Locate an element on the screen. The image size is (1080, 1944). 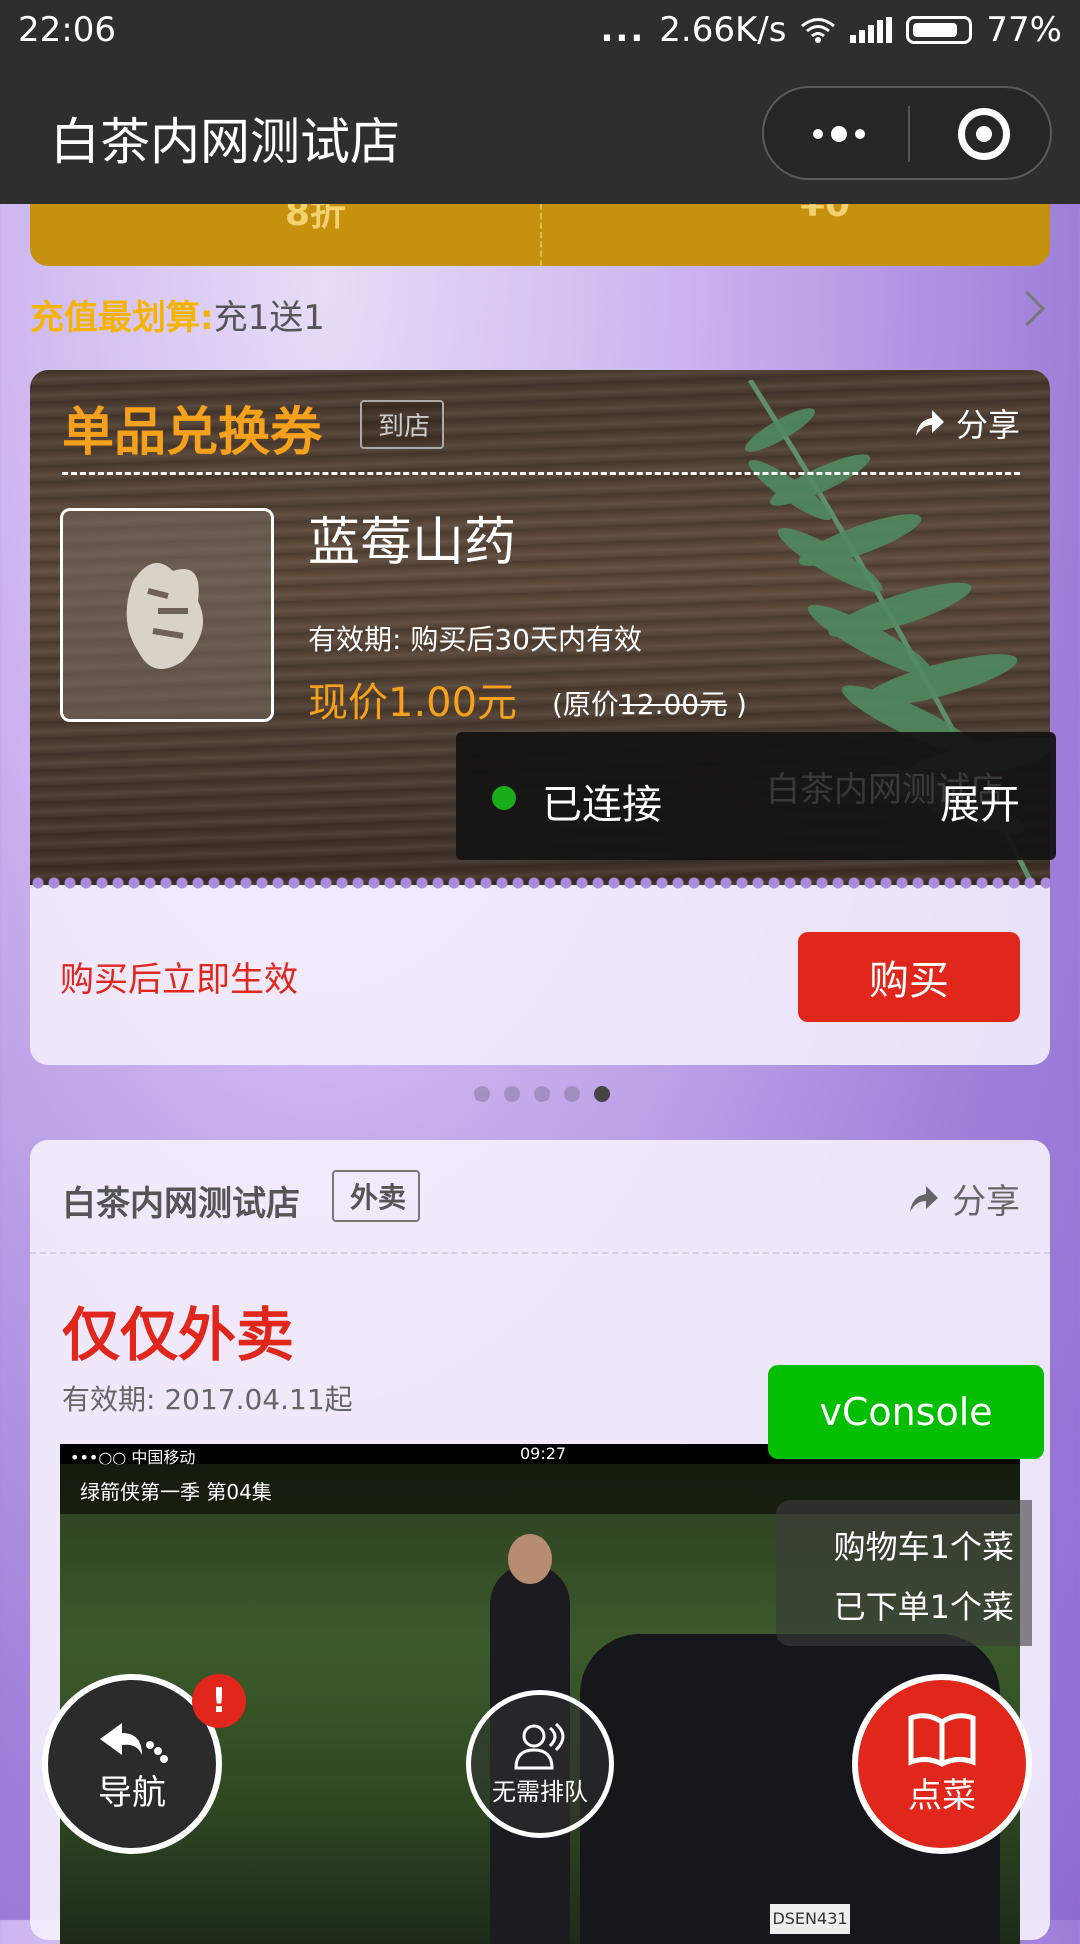
connected-dot-icon is located at coordinates (504, 798).